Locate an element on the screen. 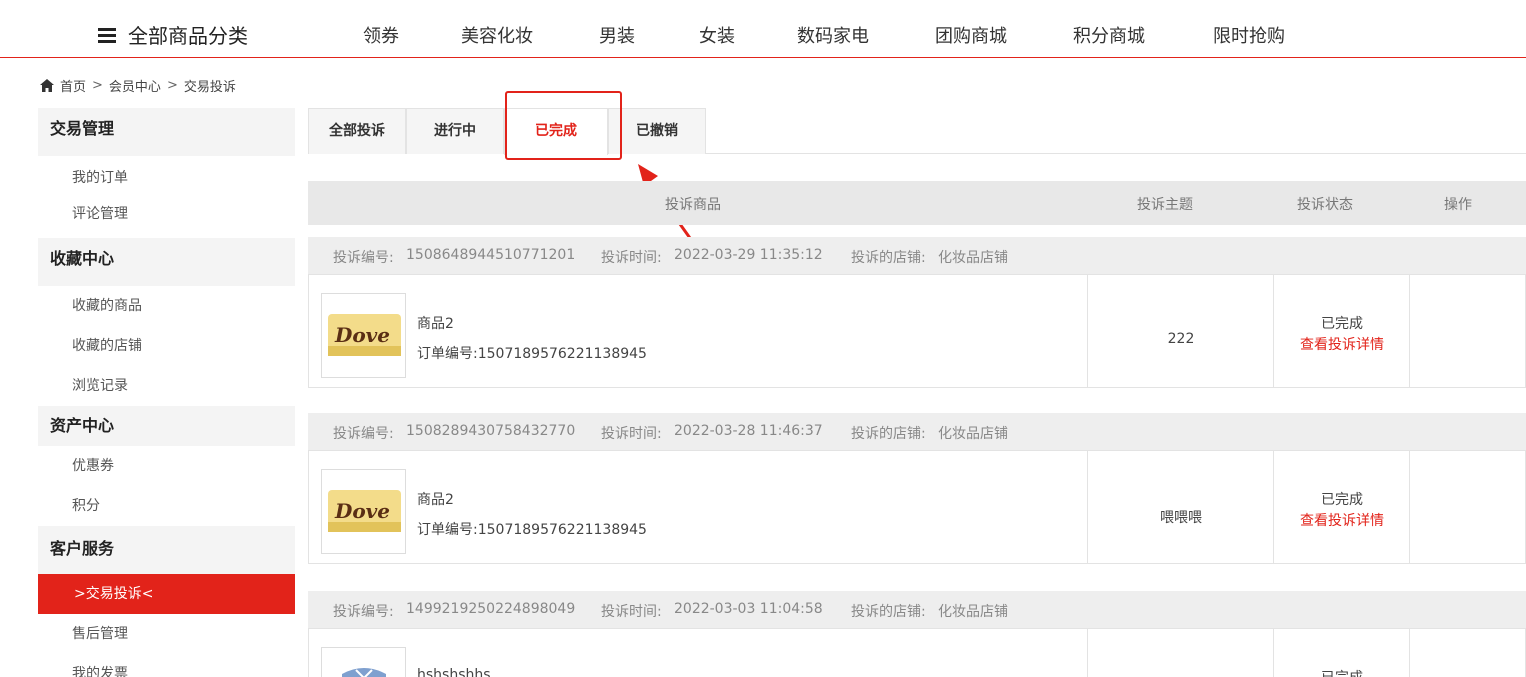 The height and width of the screenshot is (677, 1526). complaint-no: 1508648944510771201 is located at coordinates (491, 255).